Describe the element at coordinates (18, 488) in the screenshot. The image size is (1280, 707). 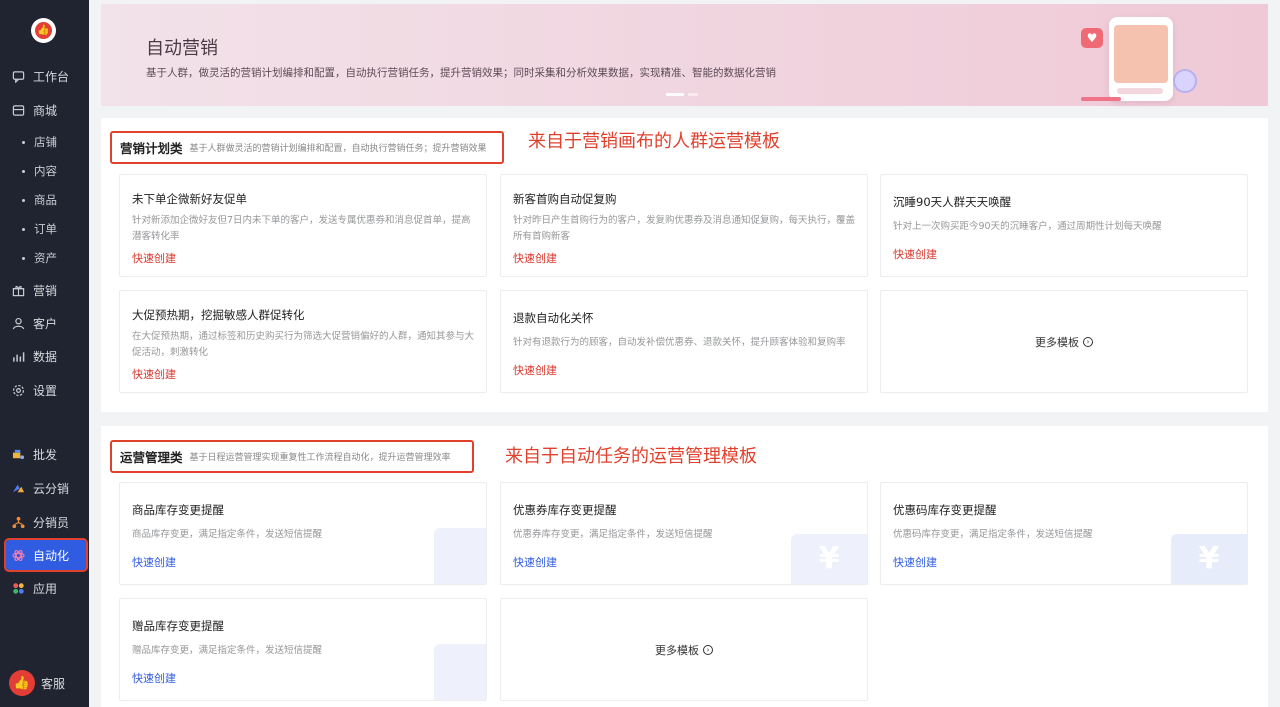
I see `cloud-distribution-icon` at that location.